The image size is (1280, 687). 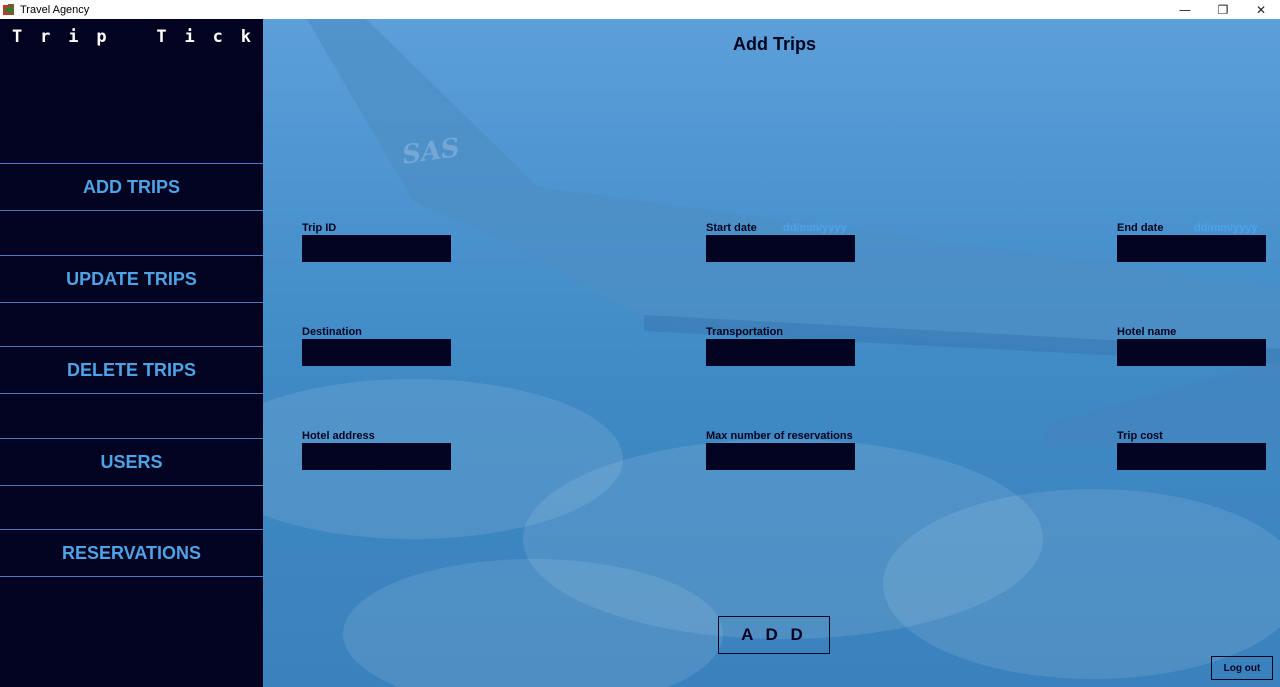 I want to click on sidebar-item-add-trips: ADD TRIPS, so click(x=131, y=187).